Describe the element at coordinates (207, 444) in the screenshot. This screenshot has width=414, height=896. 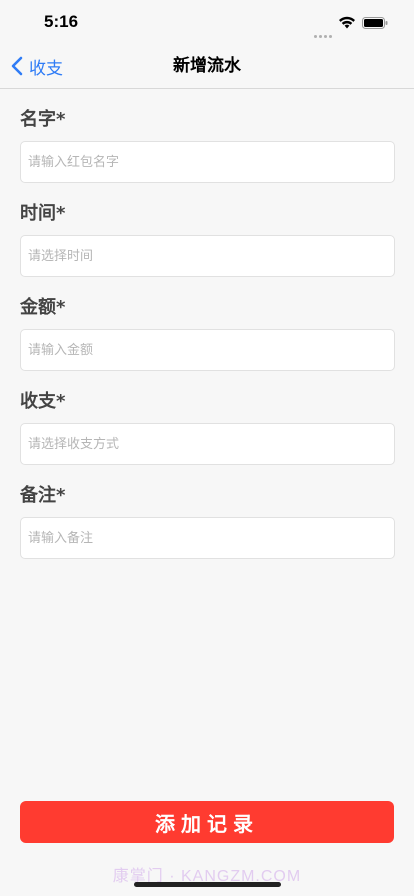
I see `income-expense-input` at that location.